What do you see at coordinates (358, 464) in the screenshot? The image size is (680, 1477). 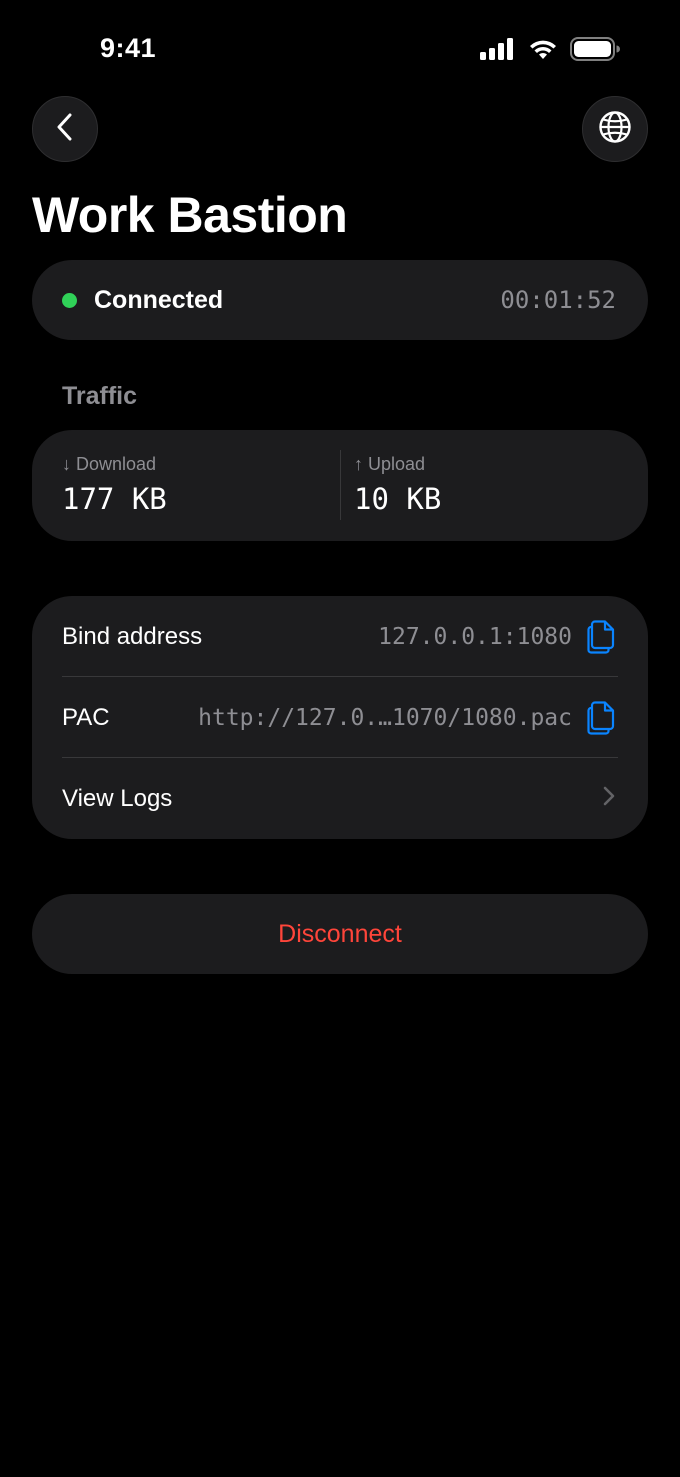 I see `arrow-up-icon: ↑` at bounding box center [358, 464].